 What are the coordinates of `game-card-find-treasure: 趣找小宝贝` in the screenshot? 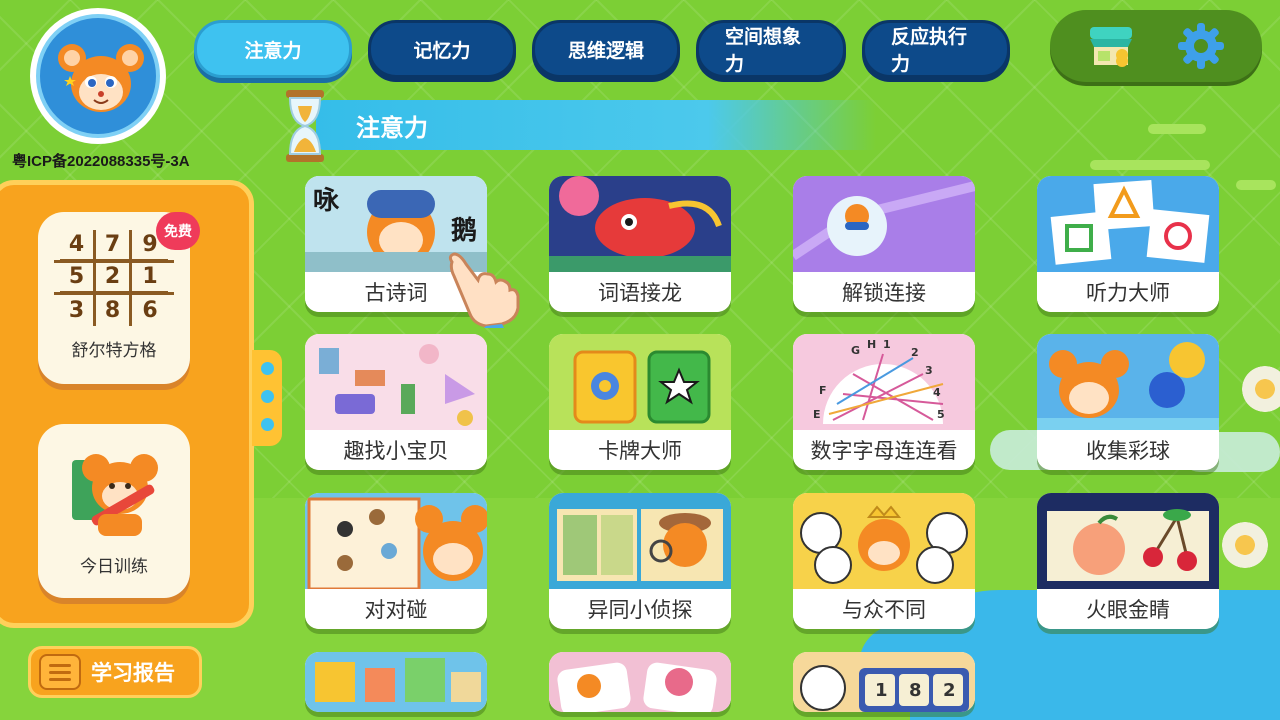 It's located at (396, 402).